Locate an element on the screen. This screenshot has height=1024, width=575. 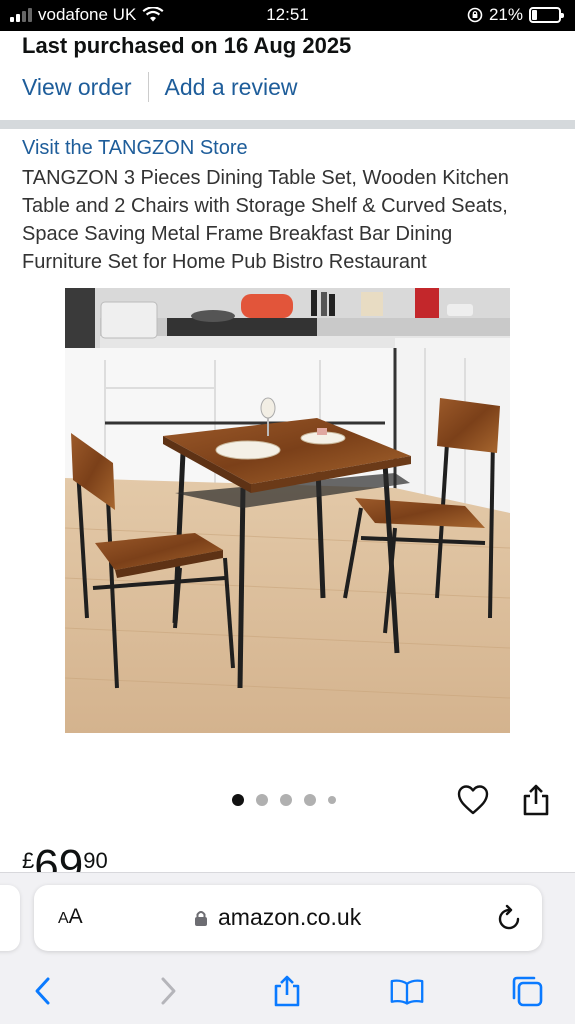
price-fraction: 90 is located at coordinates (95, 860).